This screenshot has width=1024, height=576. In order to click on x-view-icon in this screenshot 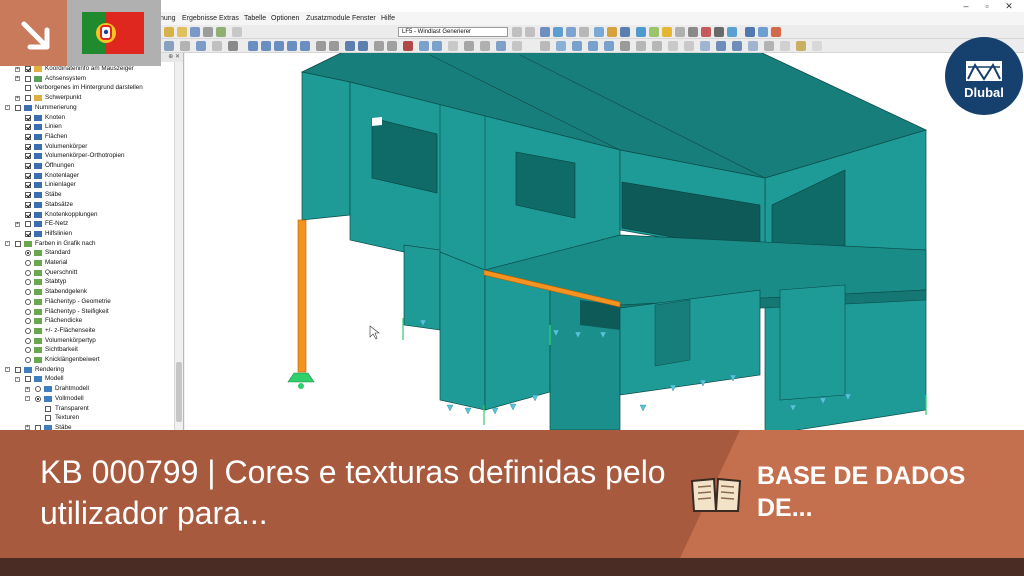, I will do `click(654, 32)`.